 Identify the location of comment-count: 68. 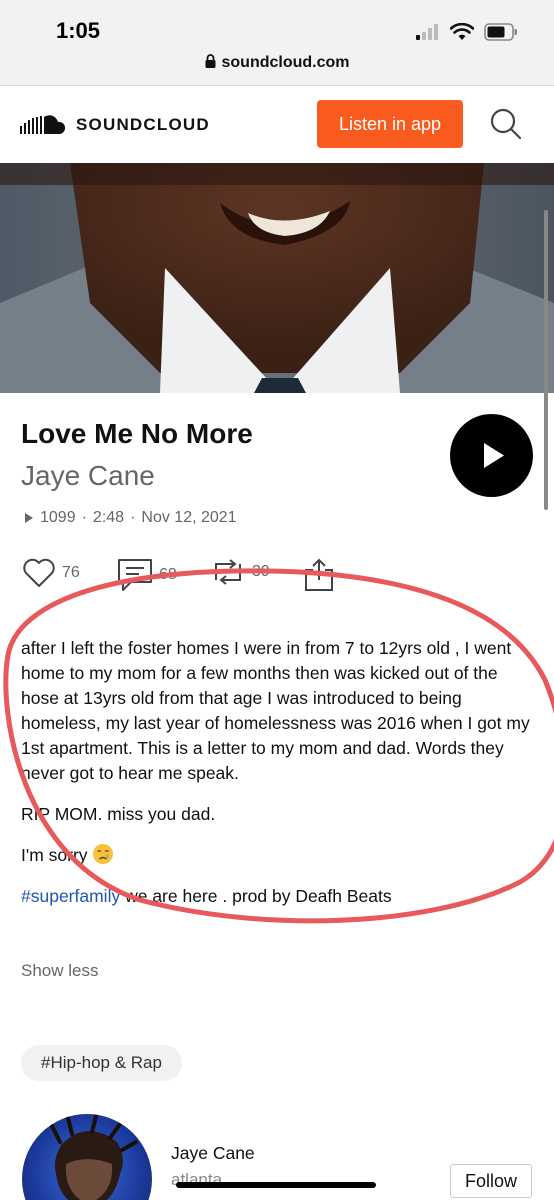
(168, 574).